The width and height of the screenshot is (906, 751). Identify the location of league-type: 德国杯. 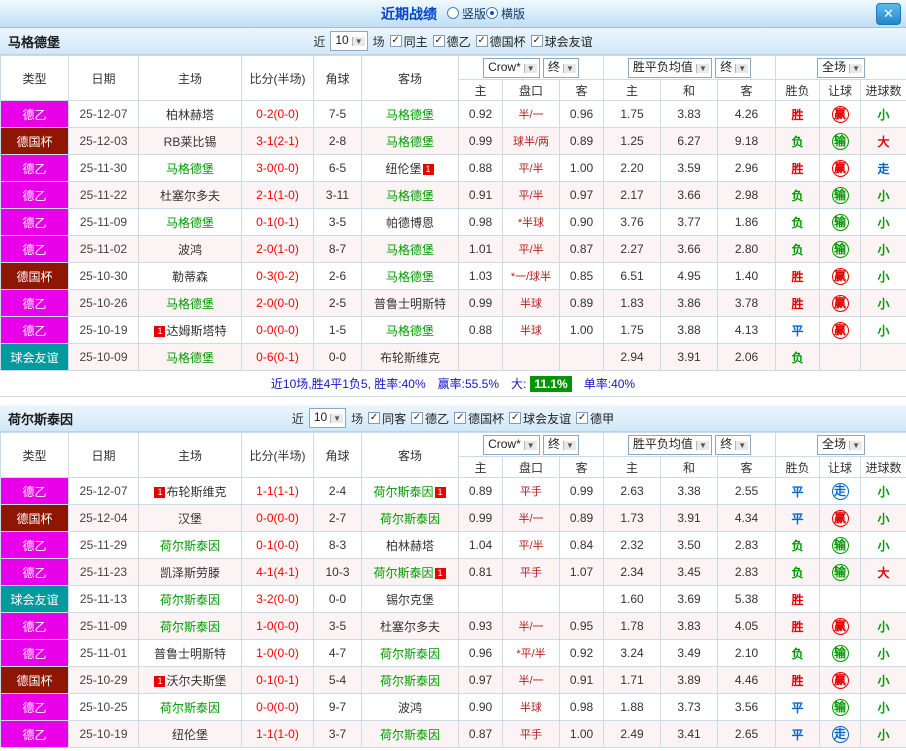
(34, 141).